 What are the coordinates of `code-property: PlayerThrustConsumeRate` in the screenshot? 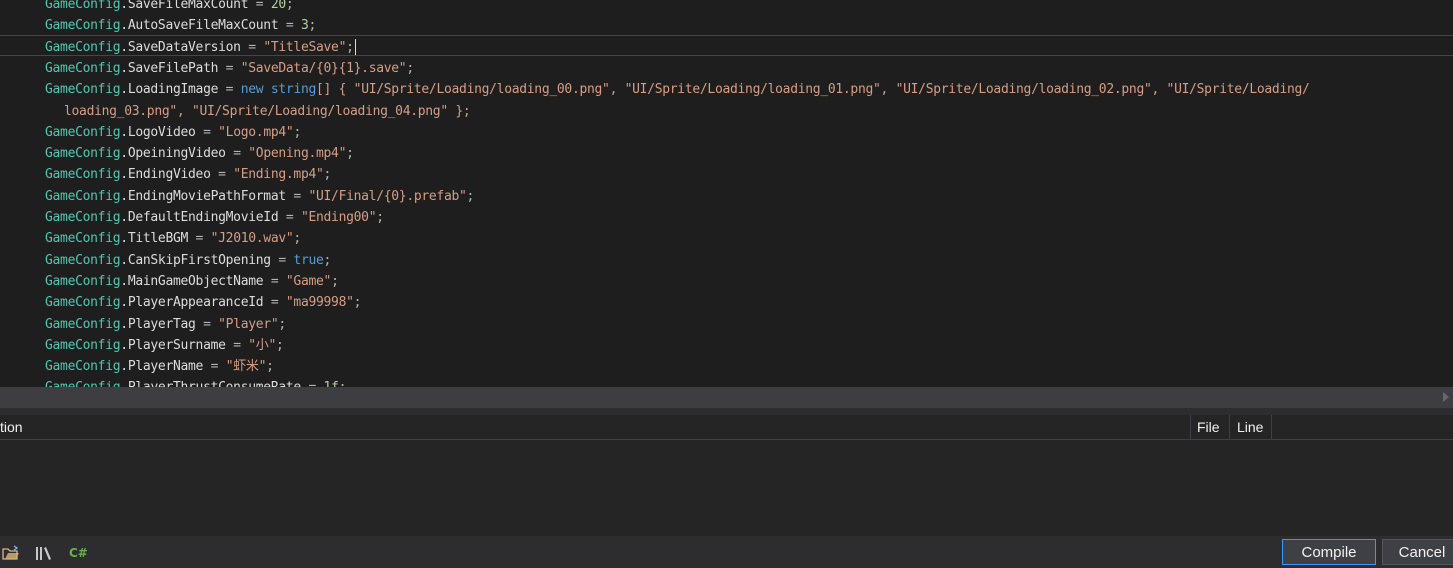 It's located at (214, 383).